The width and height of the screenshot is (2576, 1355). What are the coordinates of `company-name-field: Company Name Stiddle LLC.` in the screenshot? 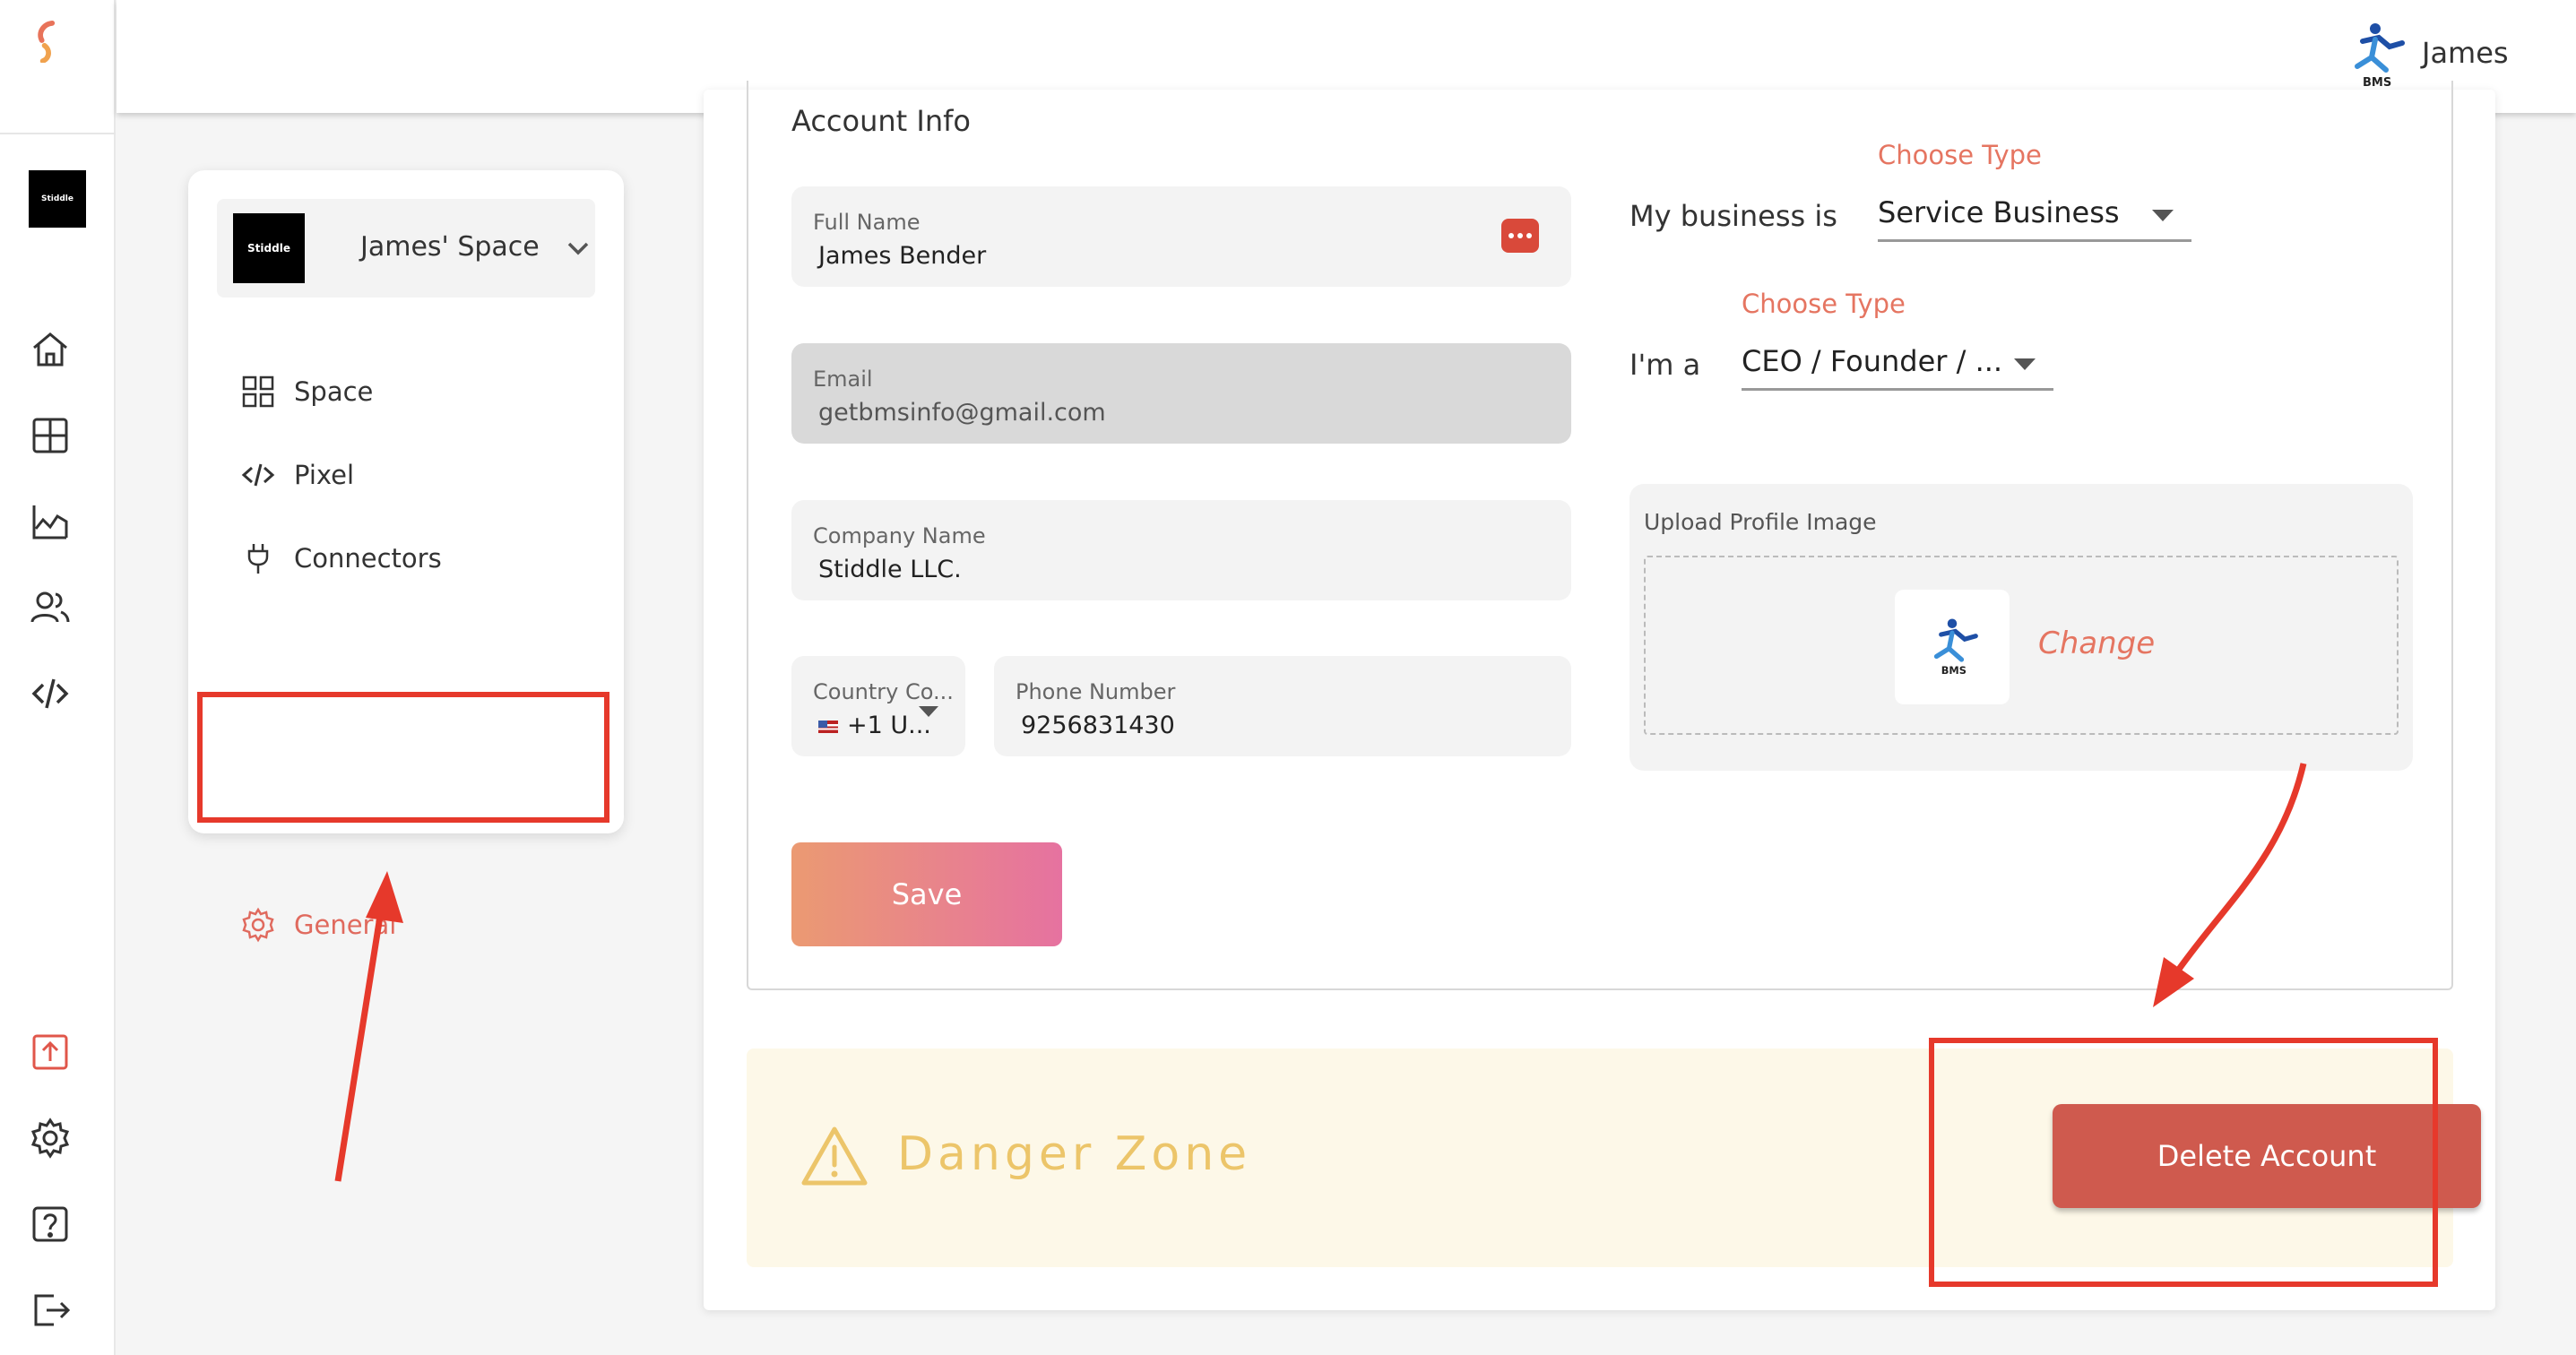 It's located at (1181, 550).